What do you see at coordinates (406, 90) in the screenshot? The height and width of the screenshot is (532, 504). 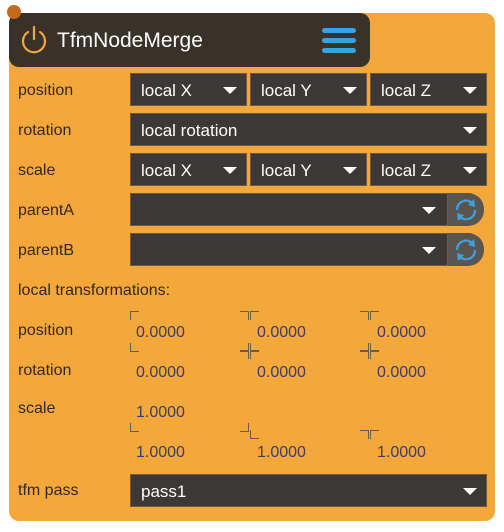 I see `position-z-value: local Z` at bounding box center [406, 90].